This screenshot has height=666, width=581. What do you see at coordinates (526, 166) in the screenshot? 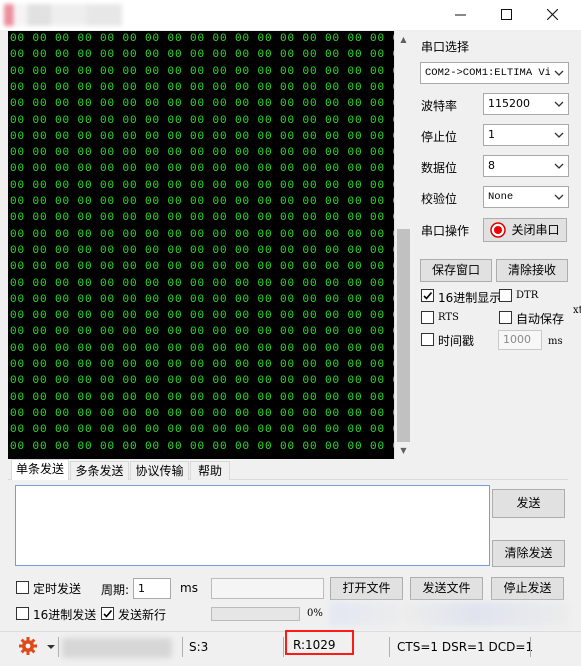
I see `data-bits-select: 8` at bounding box center [526, 166].